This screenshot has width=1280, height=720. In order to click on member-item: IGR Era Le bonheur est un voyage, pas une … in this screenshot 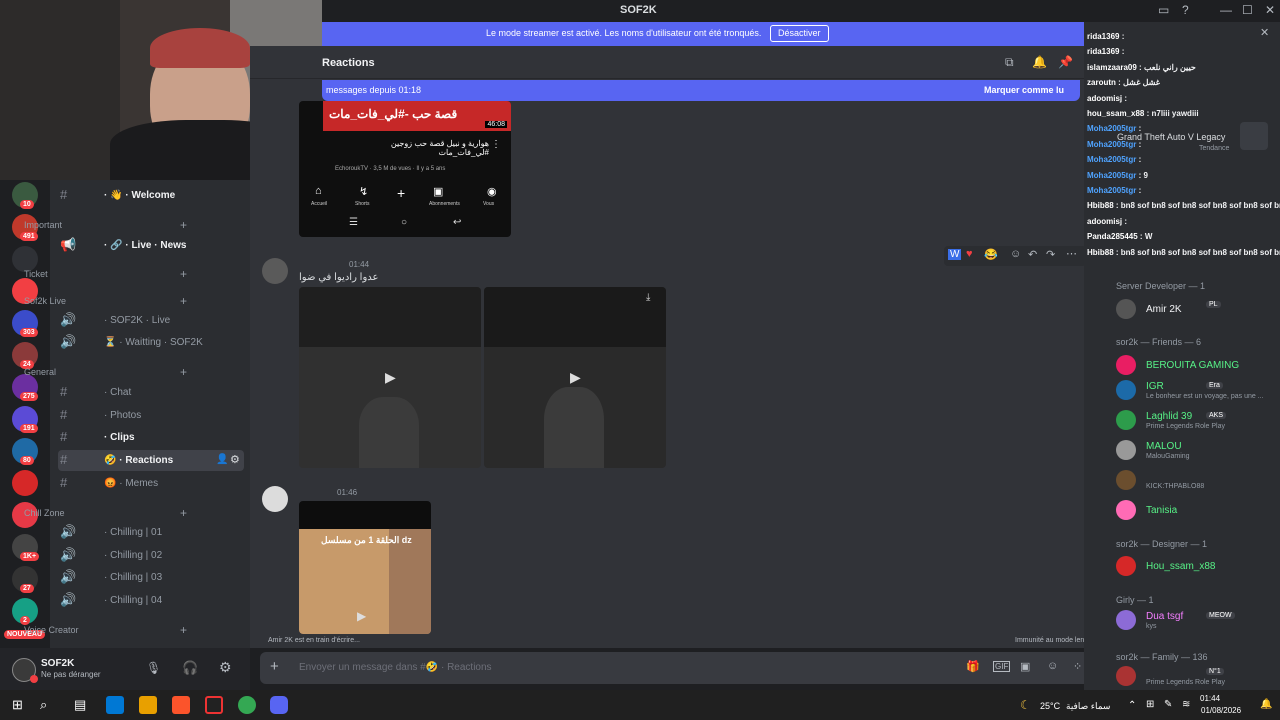, I will do `click(1196, 391)`.